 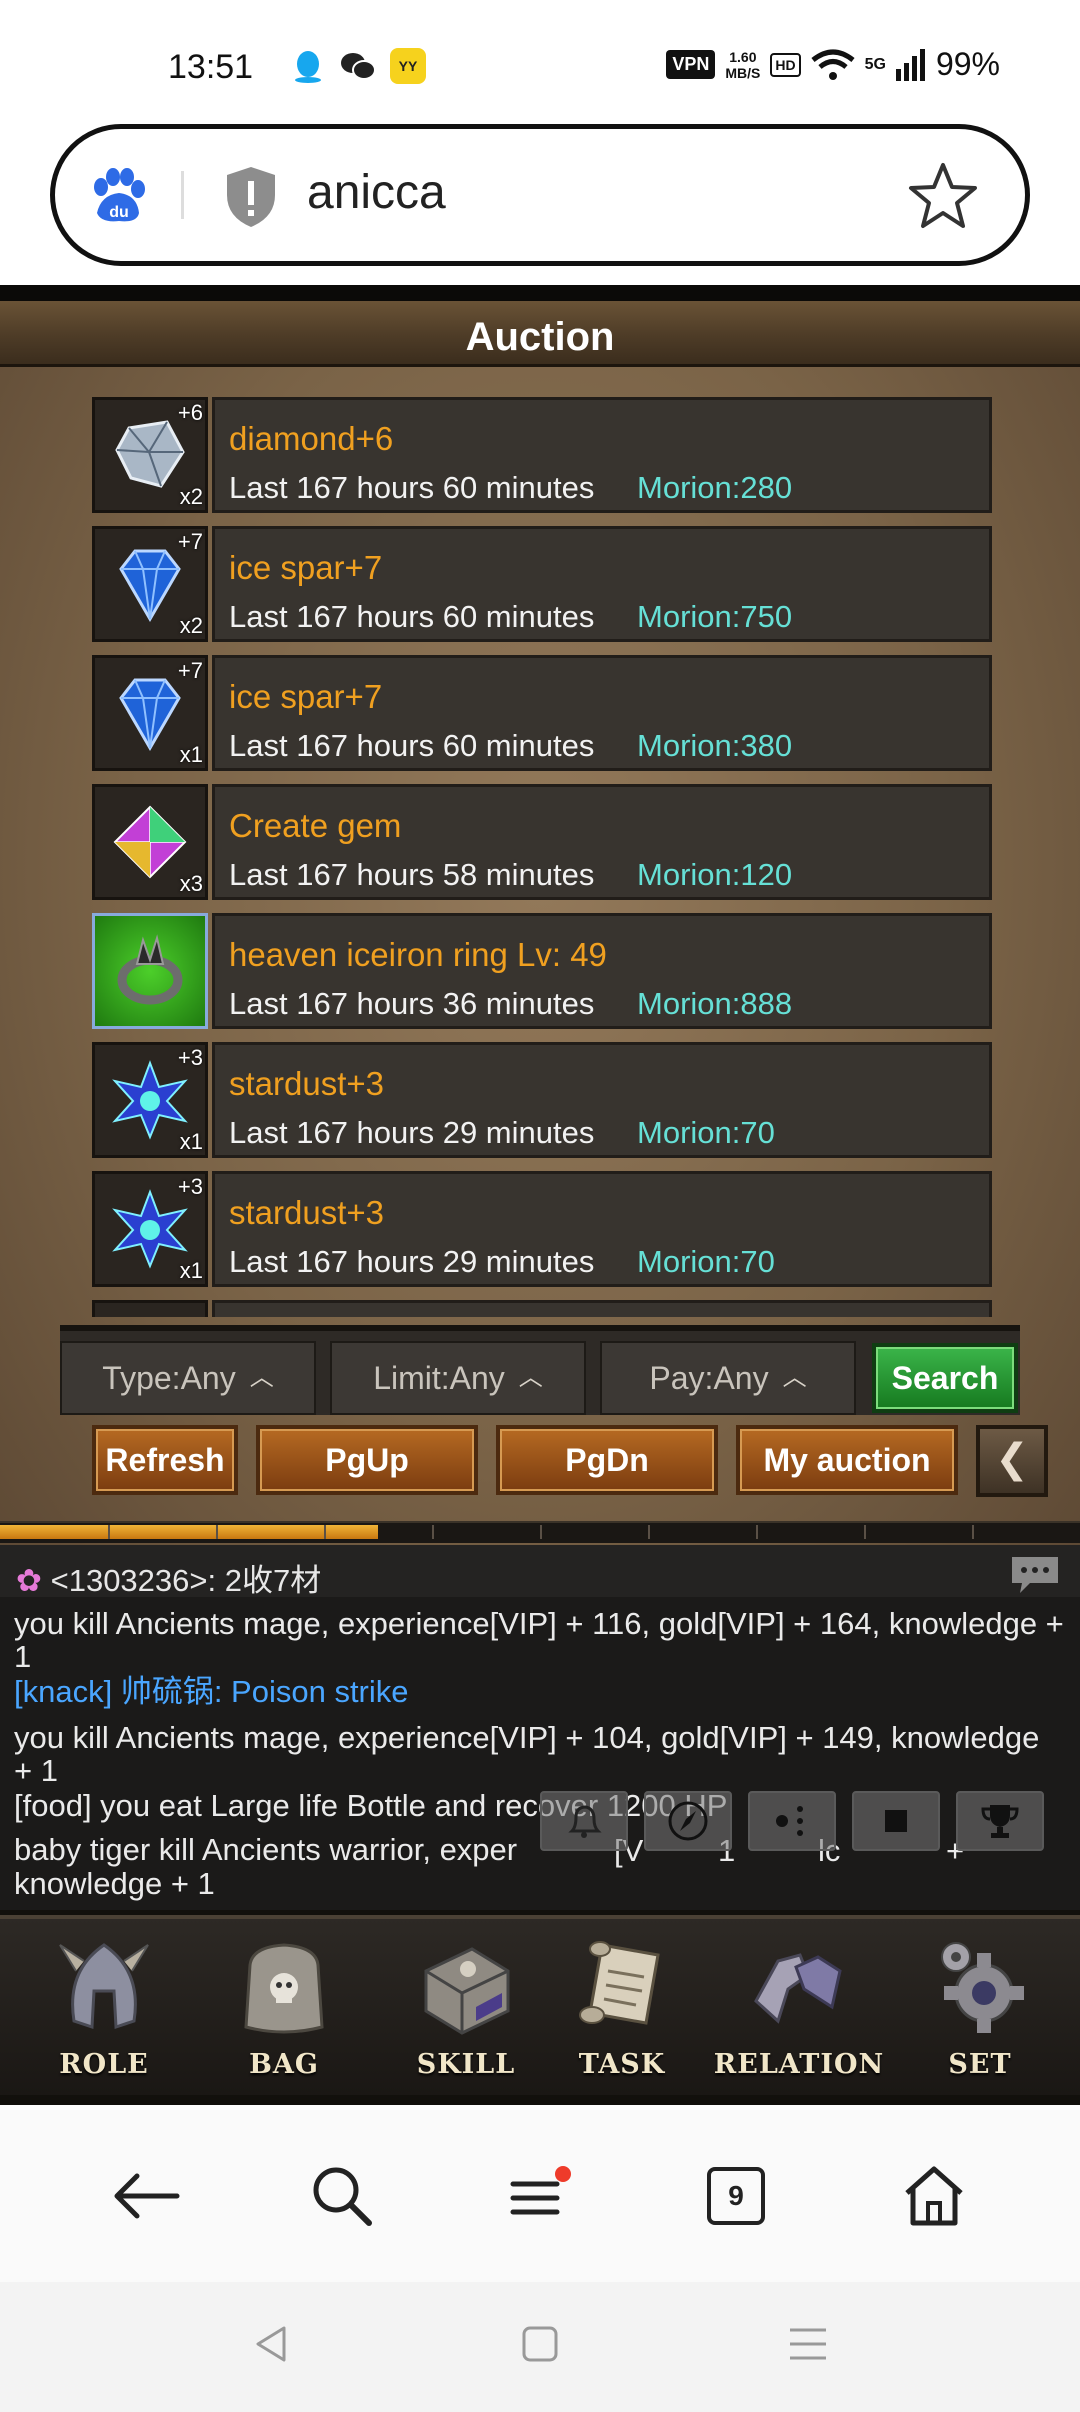 I want to click on helmet-icon, so click(x=104, y=1986).